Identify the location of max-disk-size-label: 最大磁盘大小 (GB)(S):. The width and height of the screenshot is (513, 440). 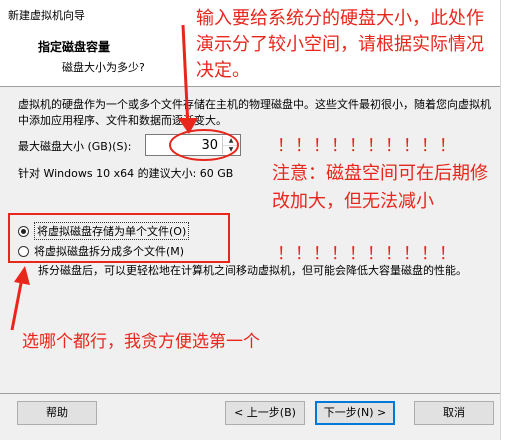
(75, 146).